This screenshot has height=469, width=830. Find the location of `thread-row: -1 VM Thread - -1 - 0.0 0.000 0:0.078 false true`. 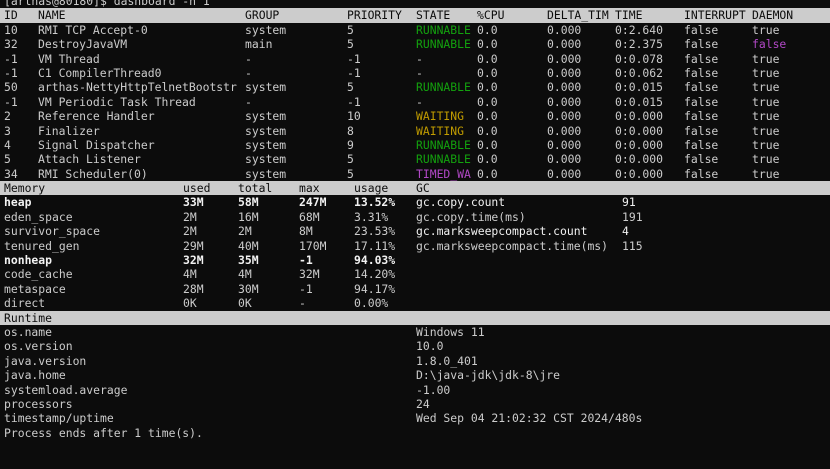

thread-row: -1 VM Thread - -1 - 0.0 0.000 0:0.078 false true is located at coordinates (415, 59).